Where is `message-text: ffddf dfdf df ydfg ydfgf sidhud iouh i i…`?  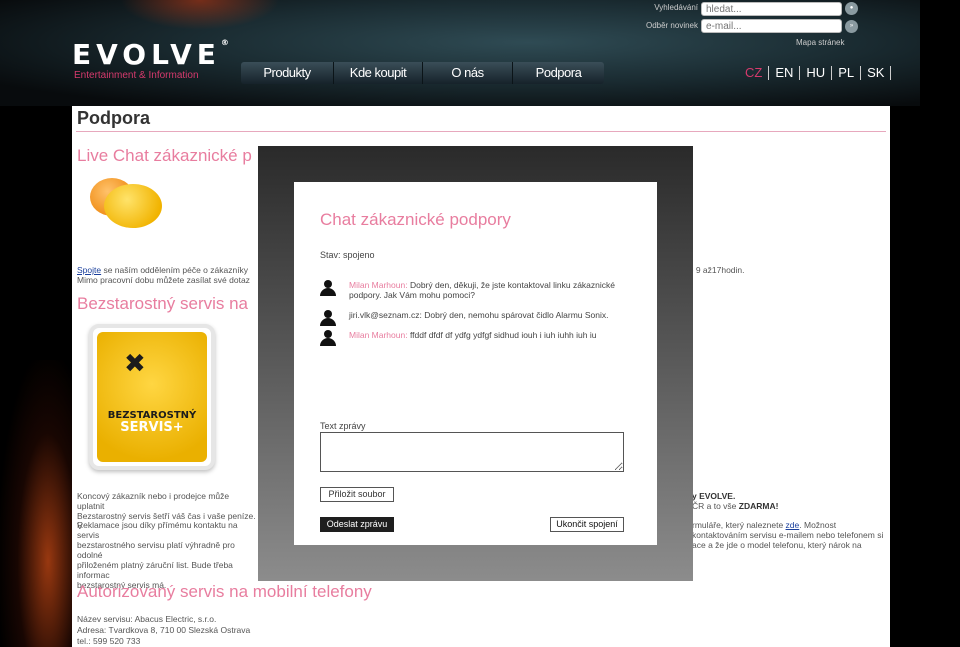 message-text: ffddf dfdf df ydfg ydfgf sidhud iouh i i… is located at coordinates (502, 335).